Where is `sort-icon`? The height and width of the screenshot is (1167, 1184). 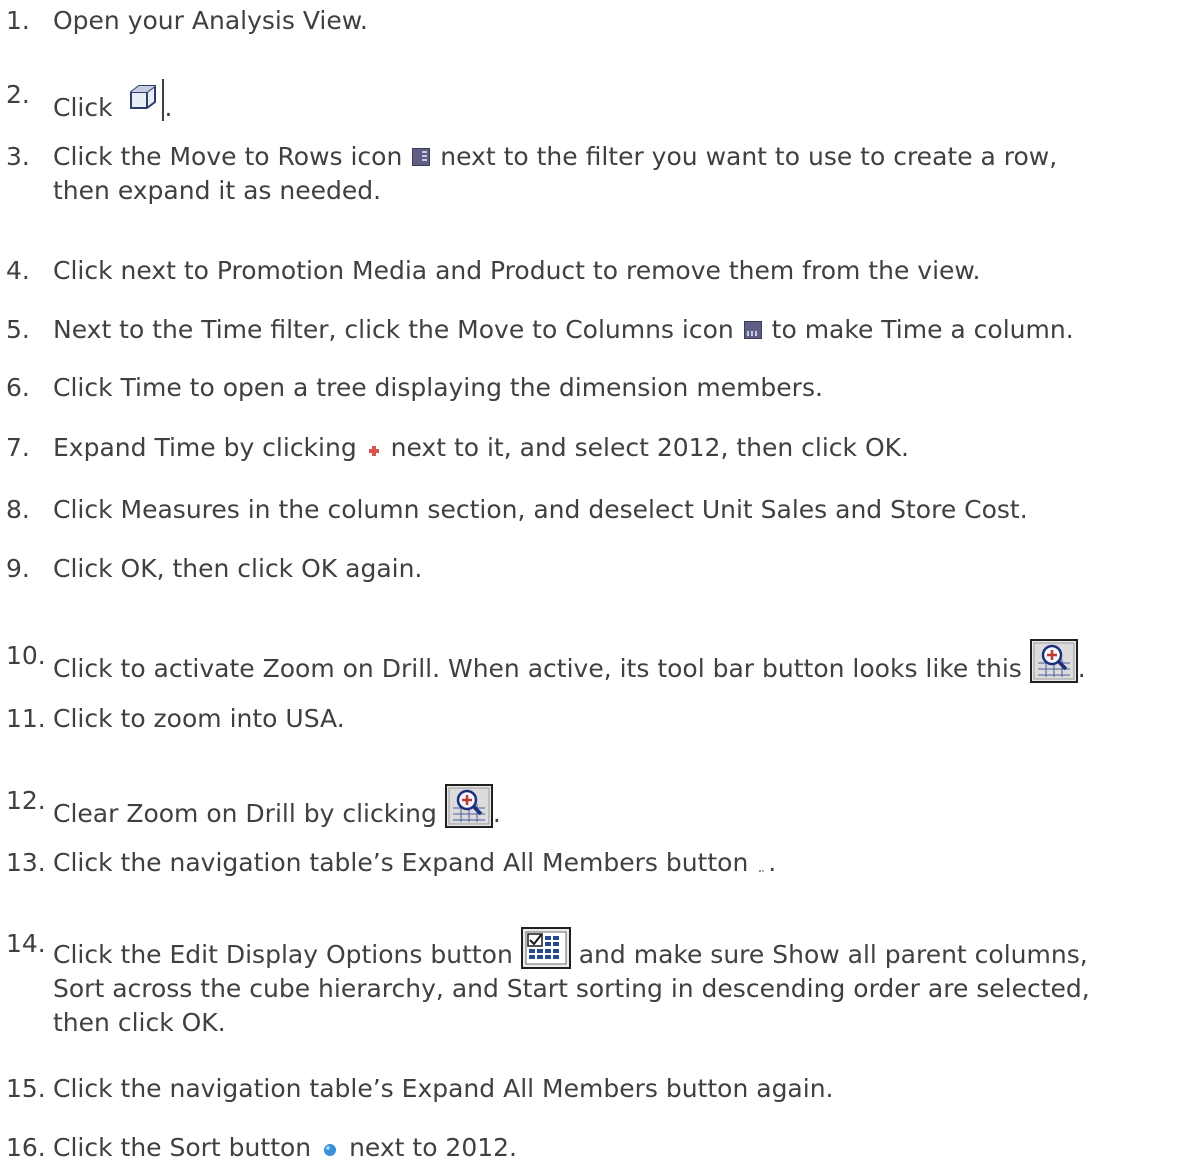 sort-icon is located at coordinates (330, 1144).